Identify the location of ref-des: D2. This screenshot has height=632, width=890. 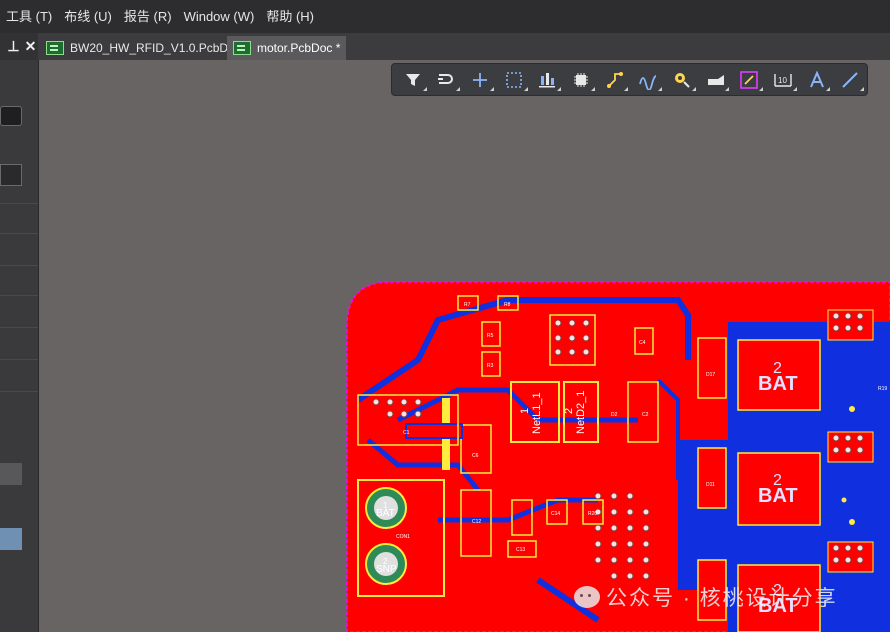
(614, 415).